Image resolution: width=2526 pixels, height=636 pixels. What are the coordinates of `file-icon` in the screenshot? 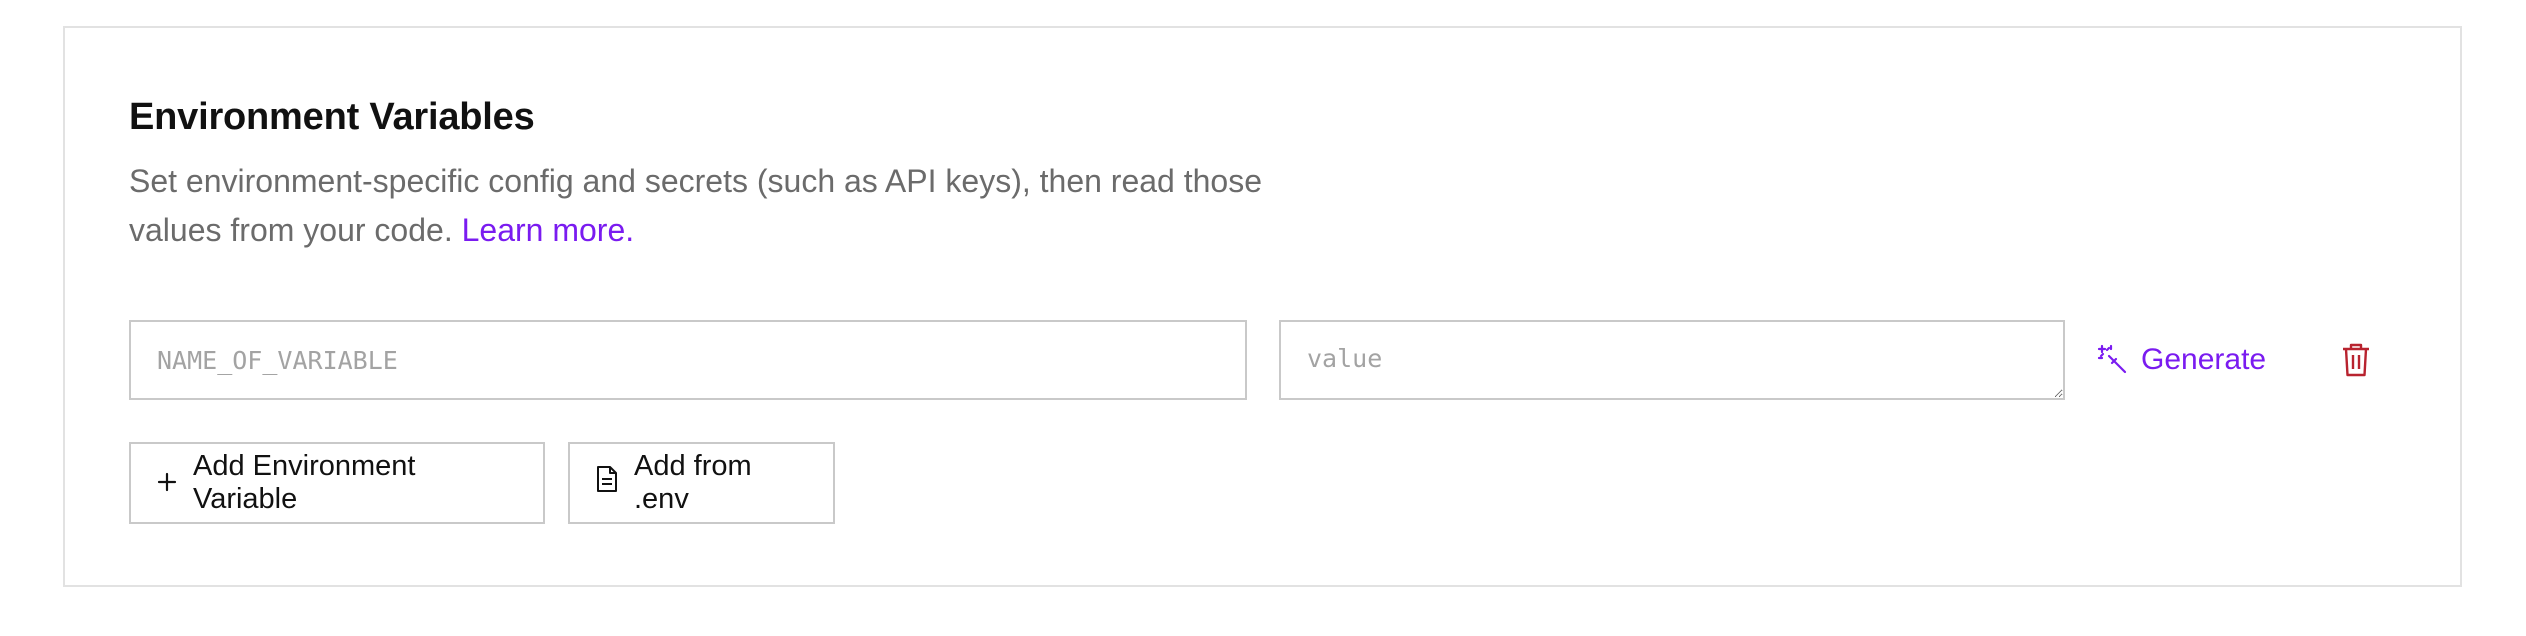 It's located at (607, 483).